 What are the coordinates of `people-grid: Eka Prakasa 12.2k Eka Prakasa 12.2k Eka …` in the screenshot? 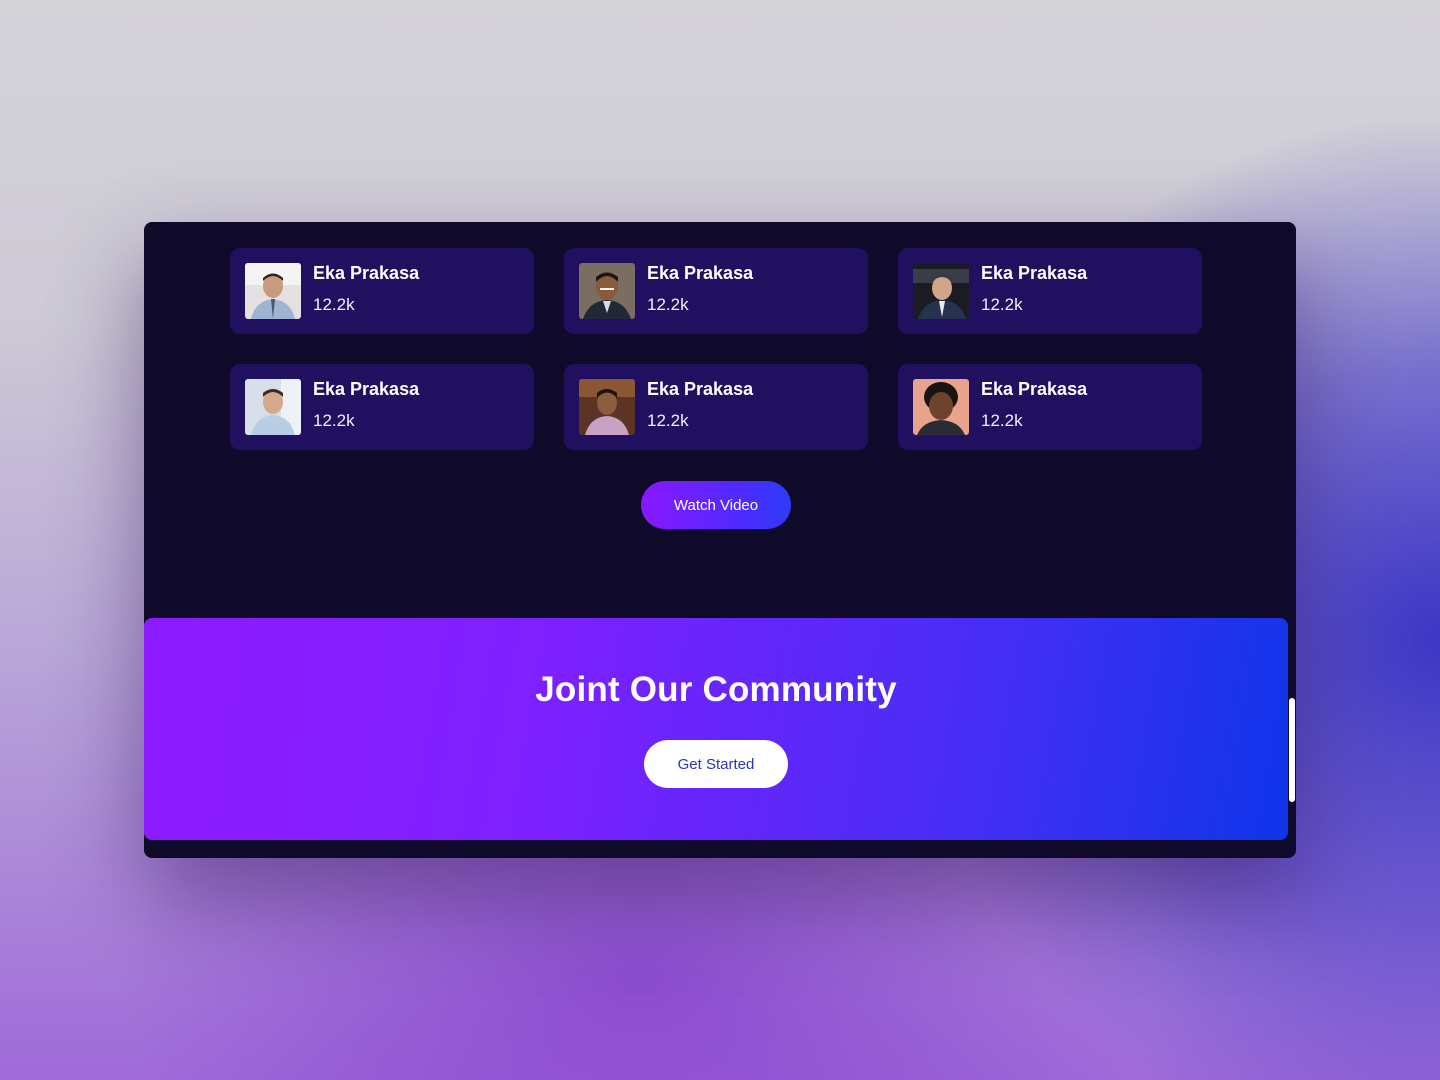 It's located at (716, 349).